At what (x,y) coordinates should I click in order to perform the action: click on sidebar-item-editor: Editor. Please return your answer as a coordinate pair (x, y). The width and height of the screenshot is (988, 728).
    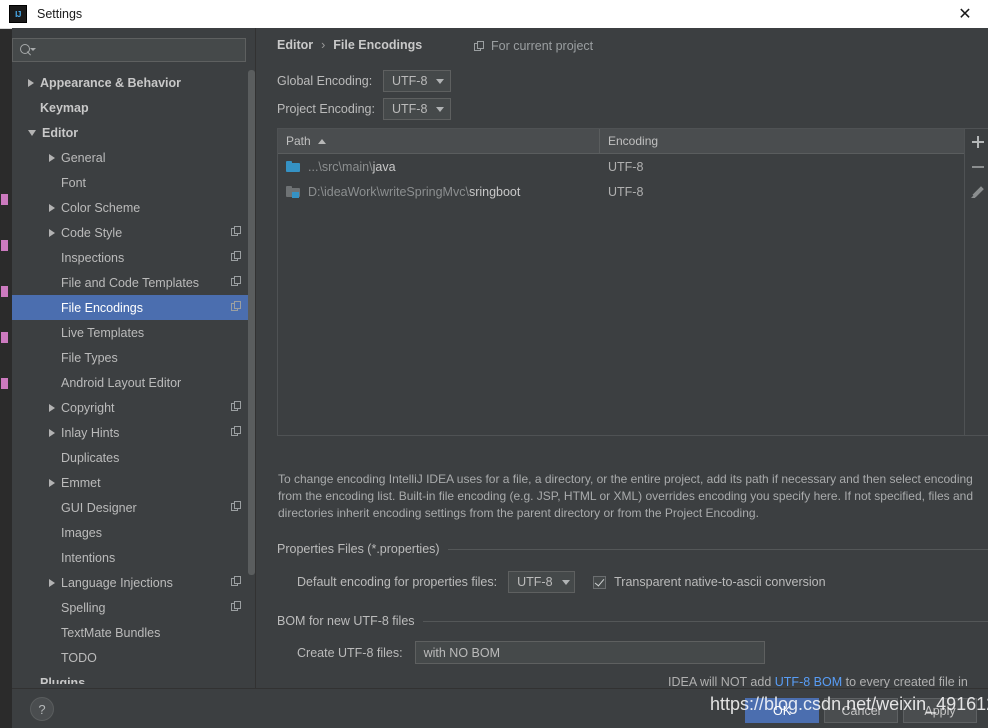
    Looking at the image, I should click on (133, 132).